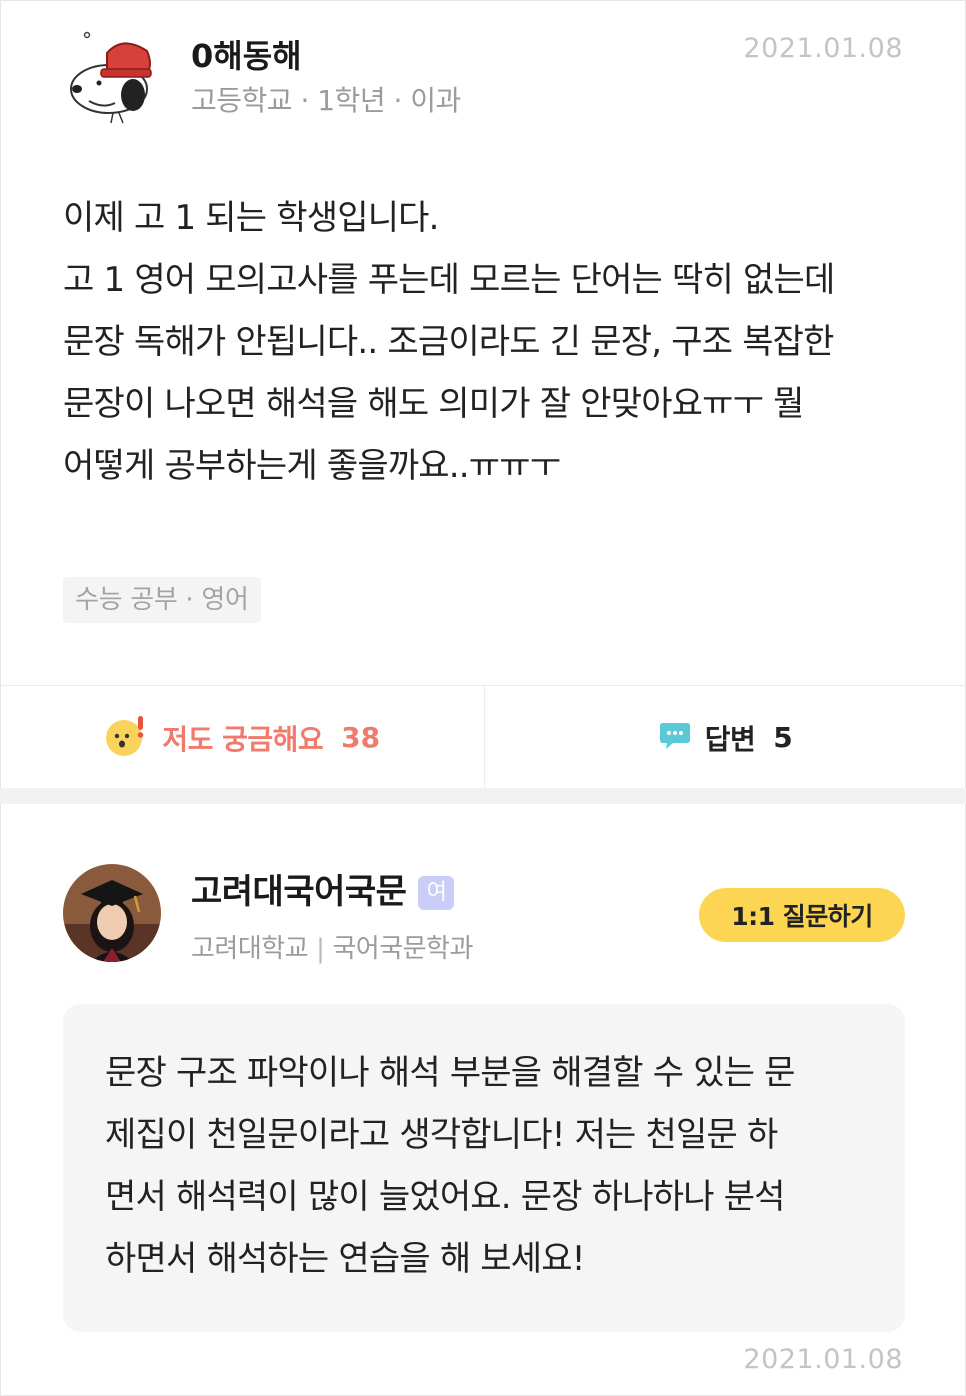  I want to click on category-tag: 수능 공부 · 영어, so click(162, 600).